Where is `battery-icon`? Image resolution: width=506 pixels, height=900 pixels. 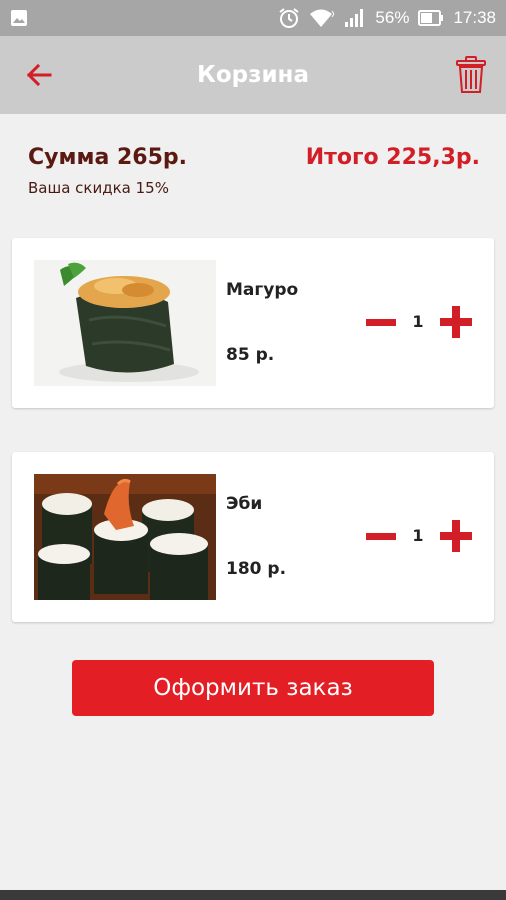
battery-icon is located at coordinates (431, 18).